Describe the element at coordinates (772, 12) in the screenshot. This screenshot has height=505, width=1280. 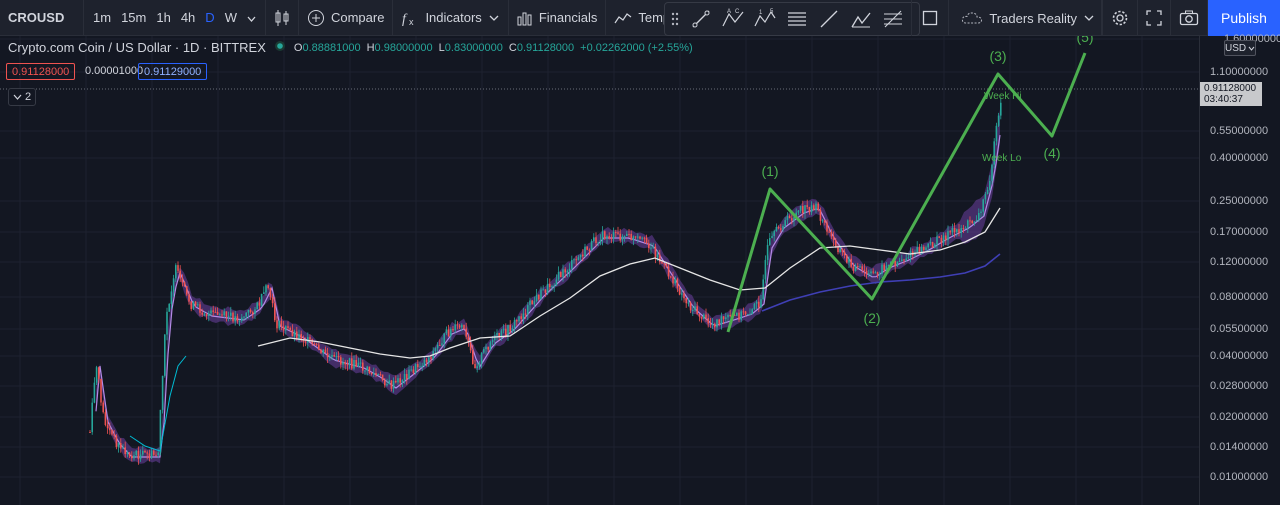
I see `svg-text: 5` at that location.